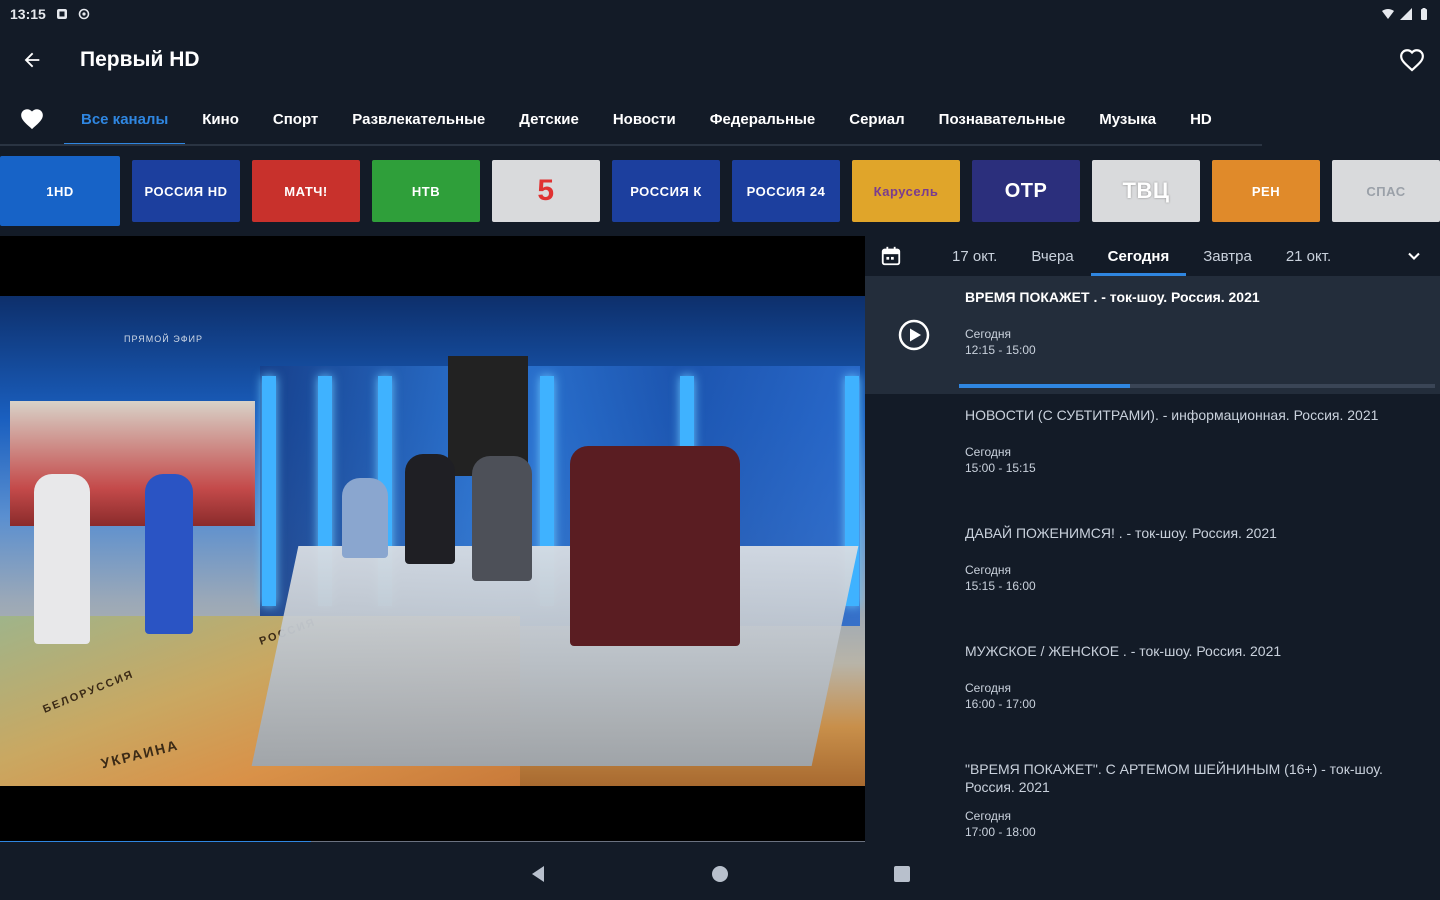 This screenshot has width=1440, height=900. I want to click on tab-kids: Детские, so click(549, 119).